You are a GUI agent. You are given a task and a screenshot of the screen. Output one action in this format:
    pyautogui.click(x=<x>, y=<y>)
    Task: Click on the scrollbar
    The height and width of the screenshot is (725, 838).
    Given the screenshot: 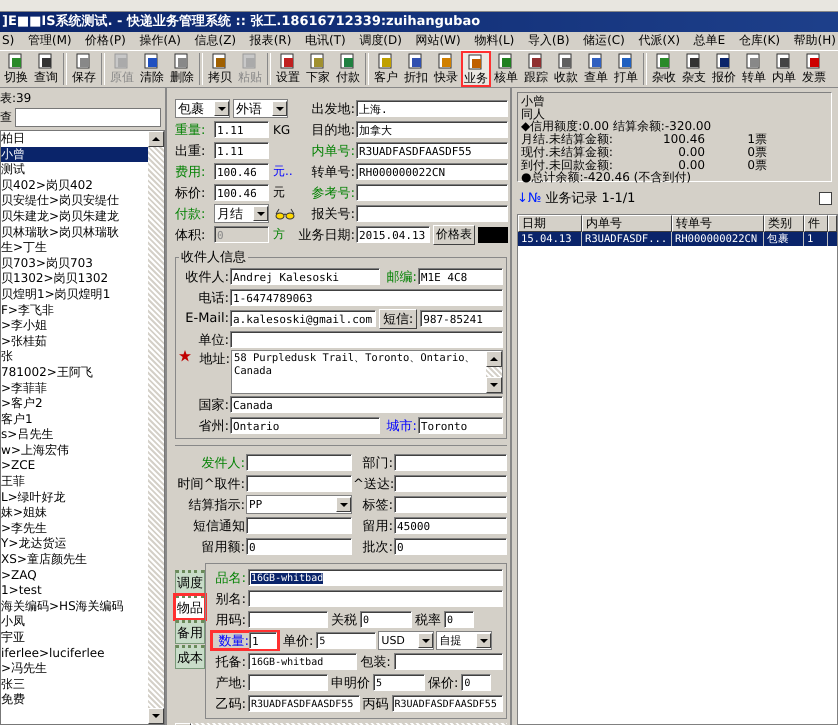 What is the action you would take?
    pyautogui.click(x=156, y=427)
    